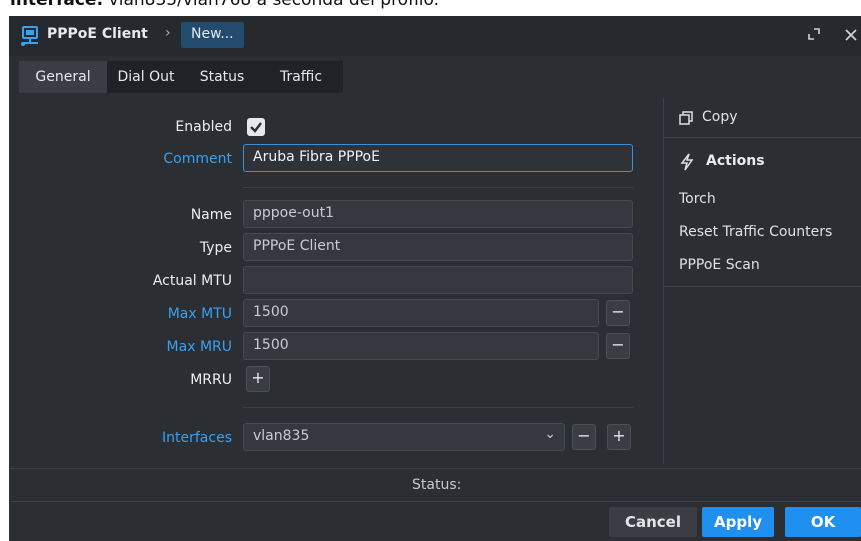  I want to click on interfaces-value: vlan835, so click(281, 436).